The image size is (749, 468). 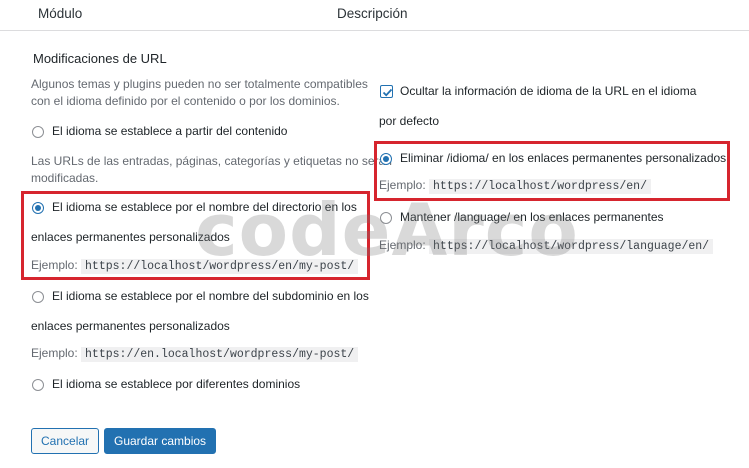 I want to click on save-changes-button: Guardar cambios, so click(x=160, y=441).